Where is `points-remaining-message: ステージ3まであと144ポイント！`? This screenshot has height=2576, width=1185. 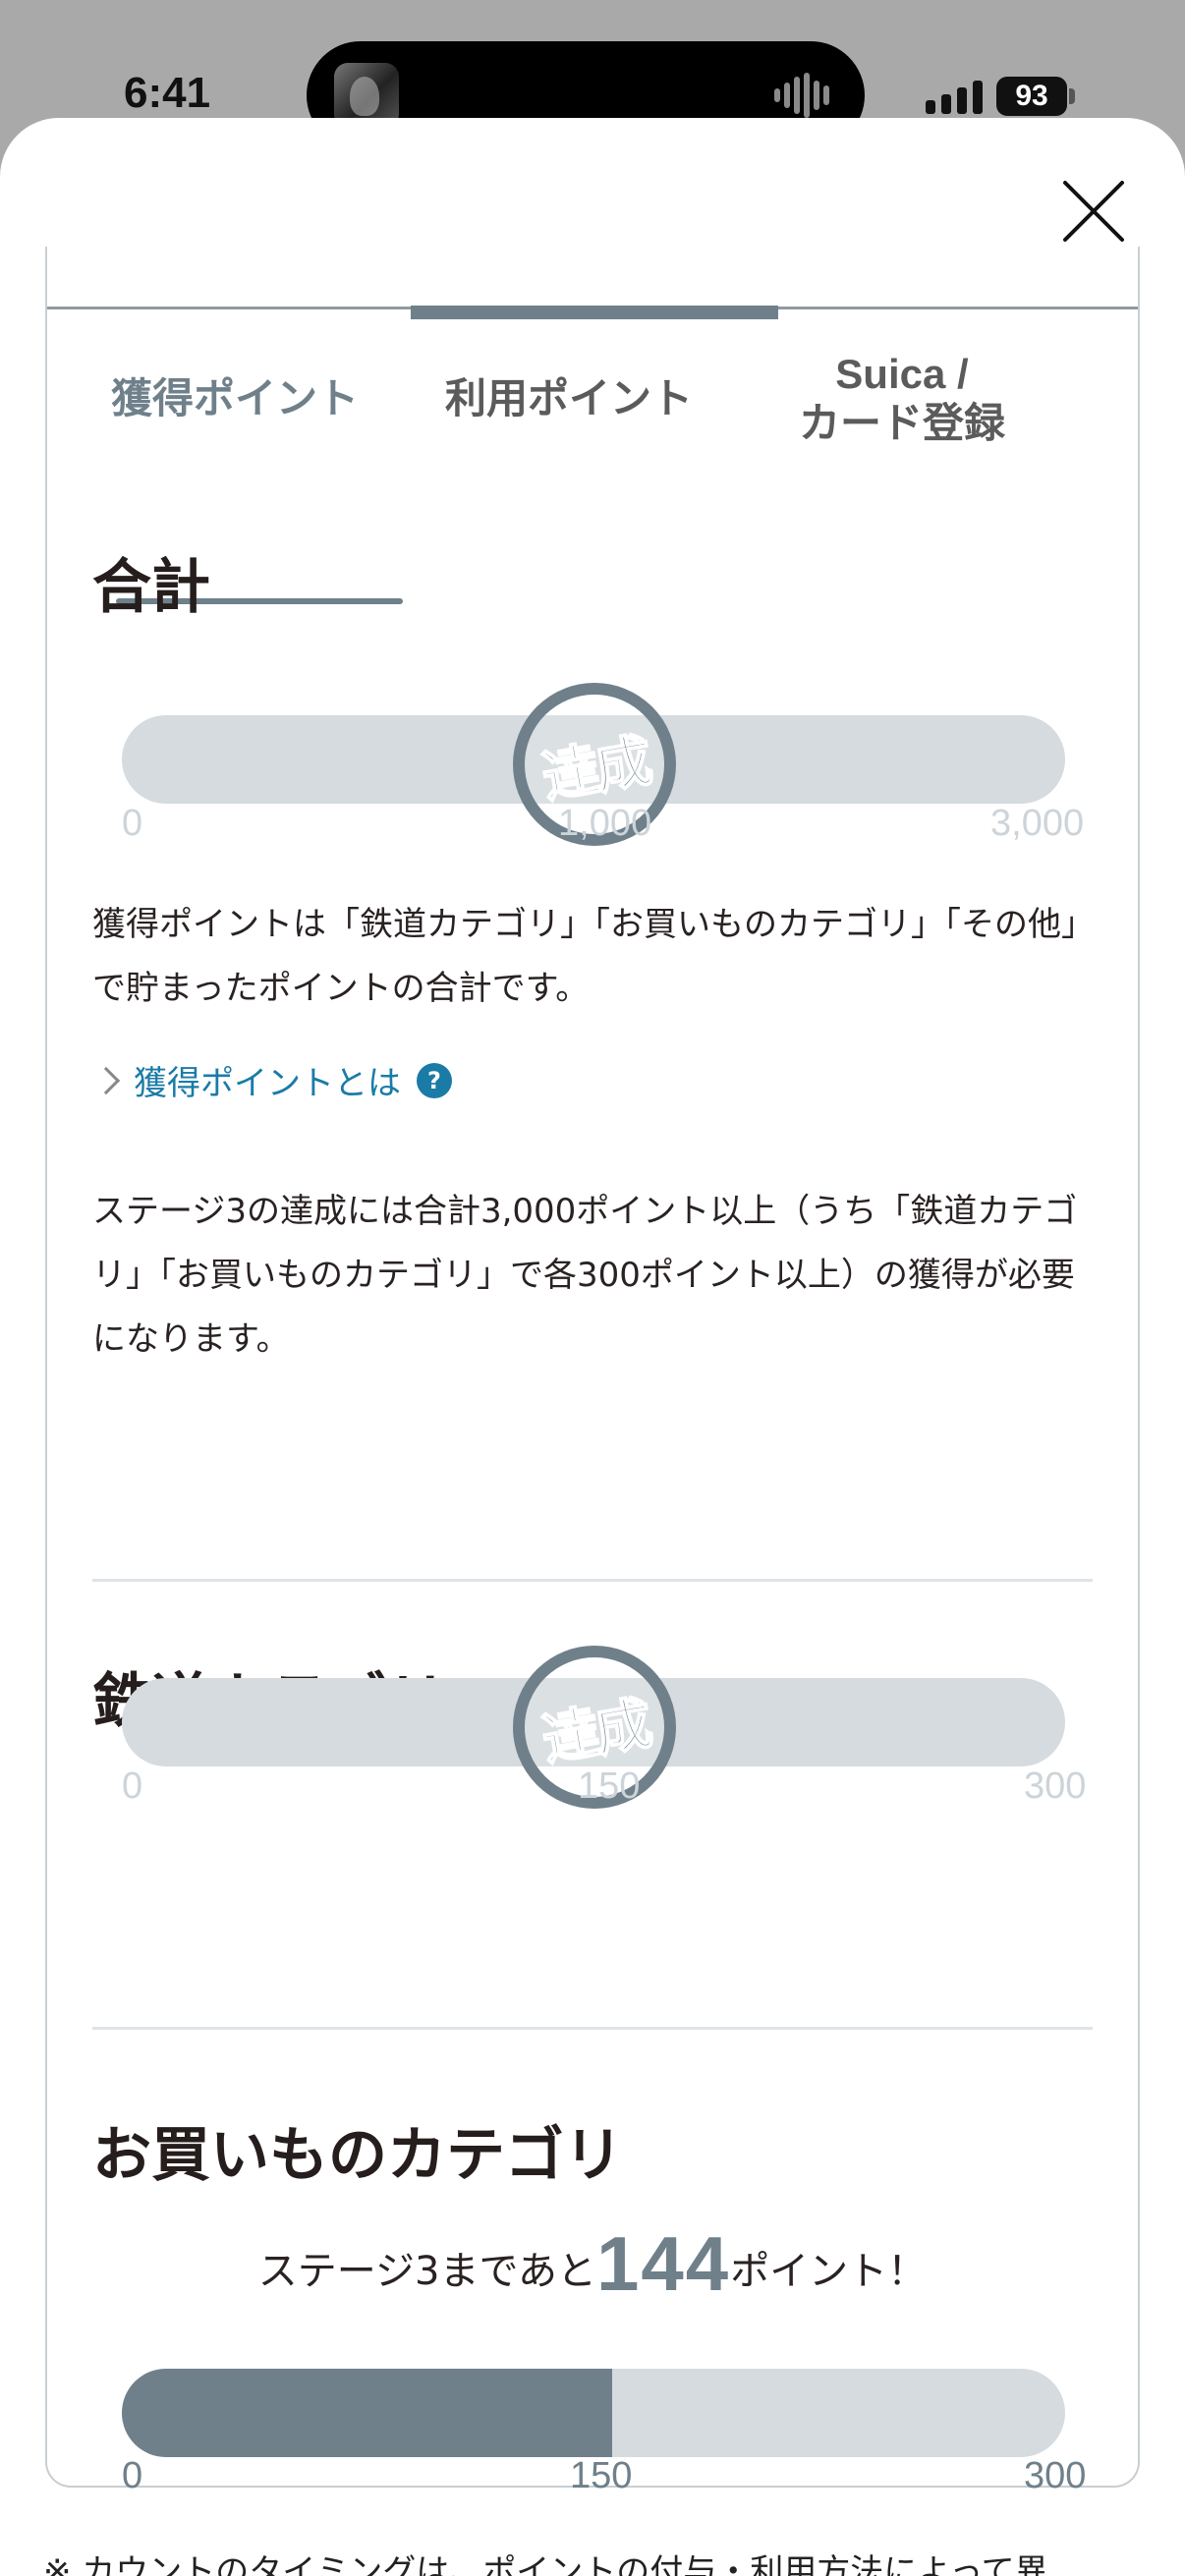
points-remaining-message: ステージ3まであと144ポイント！ is located at coordinates (592, 2264).